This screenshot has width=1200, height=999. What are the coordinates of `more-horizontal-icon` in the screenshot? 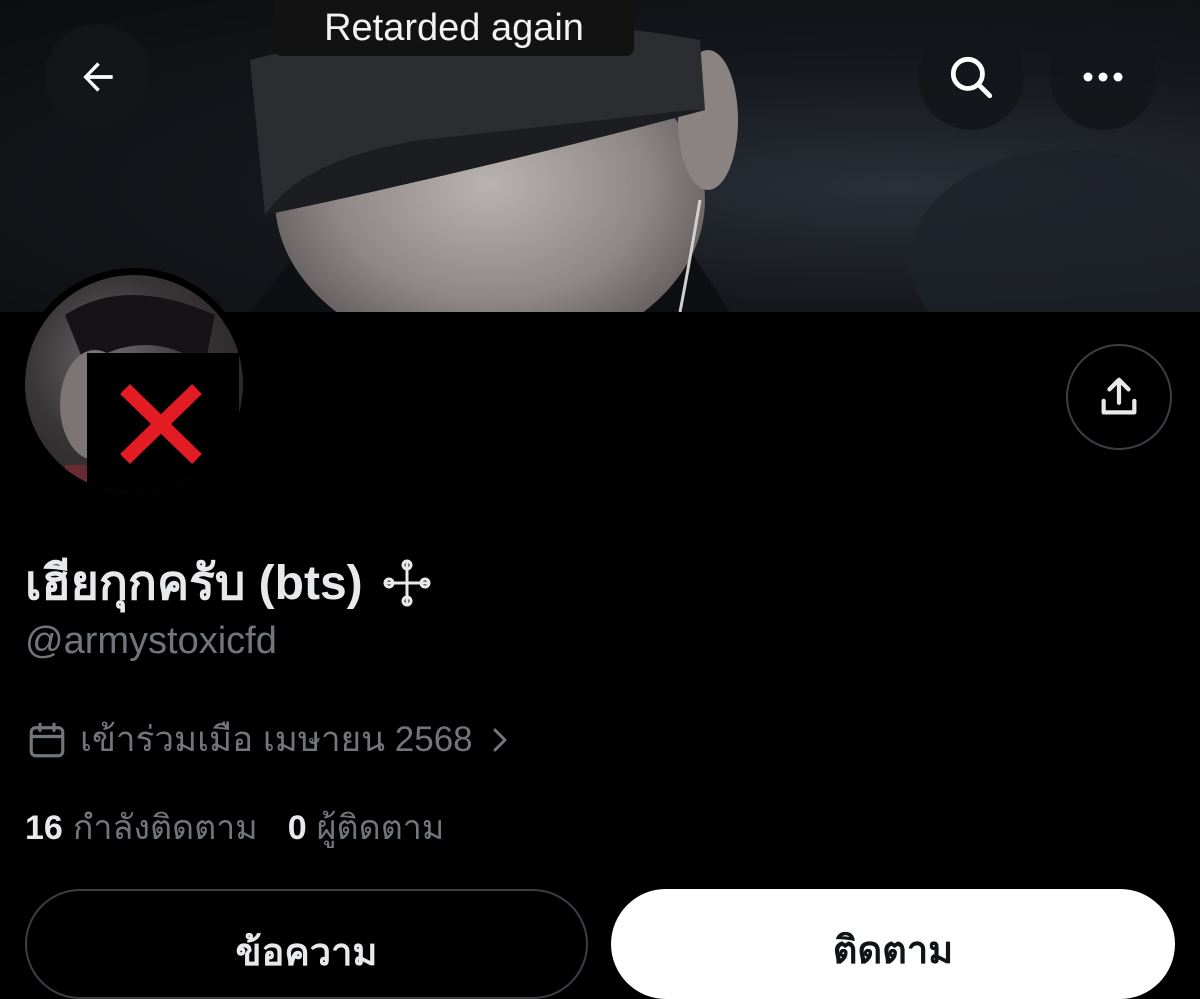 It's located at (1103, 77).